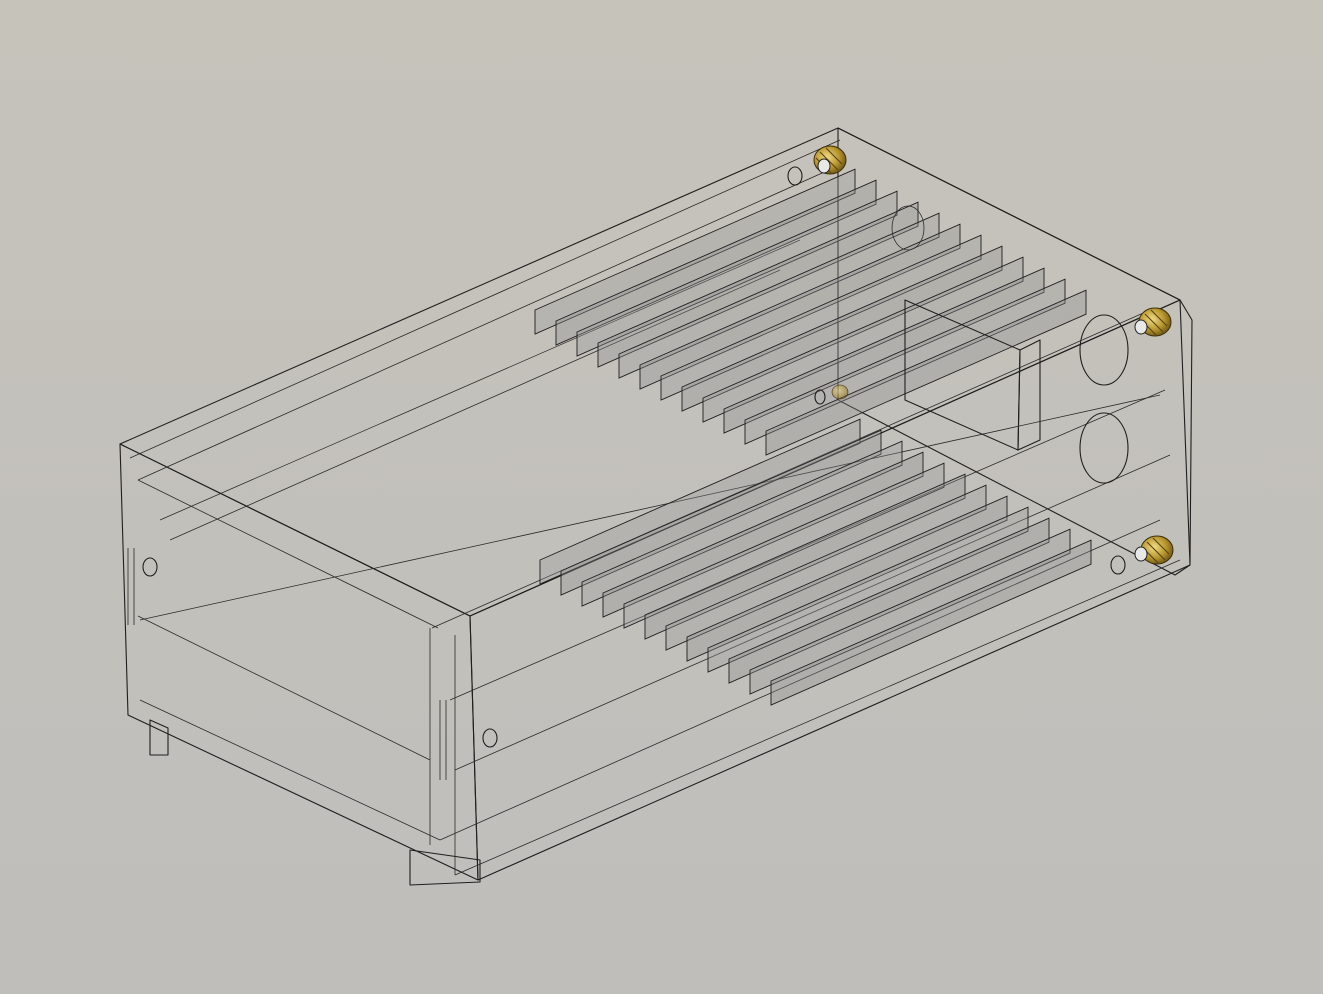 This screenshot has height=994, width=1323. Describe the element at coordinates (830, 160) in the screenshot. I see `brass-threaded-insert-icon` at that location.